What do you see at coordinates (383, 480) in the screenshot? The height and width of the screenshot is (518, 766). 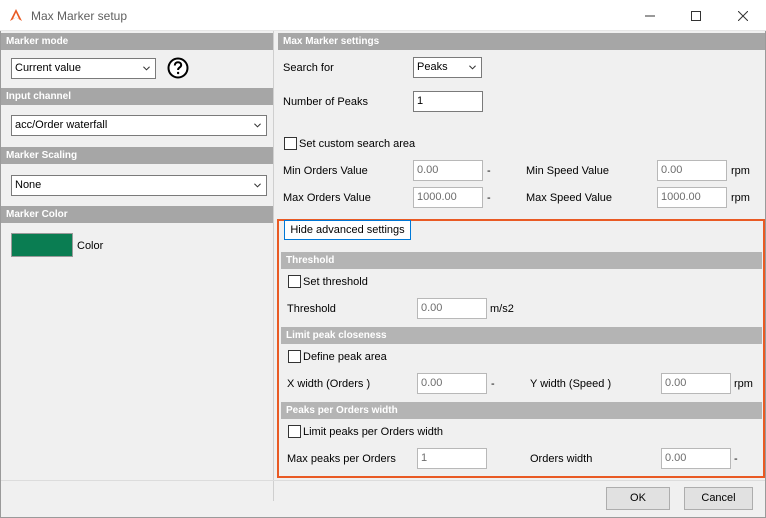 I see `footer-divider` at bounding box center [383, 480].